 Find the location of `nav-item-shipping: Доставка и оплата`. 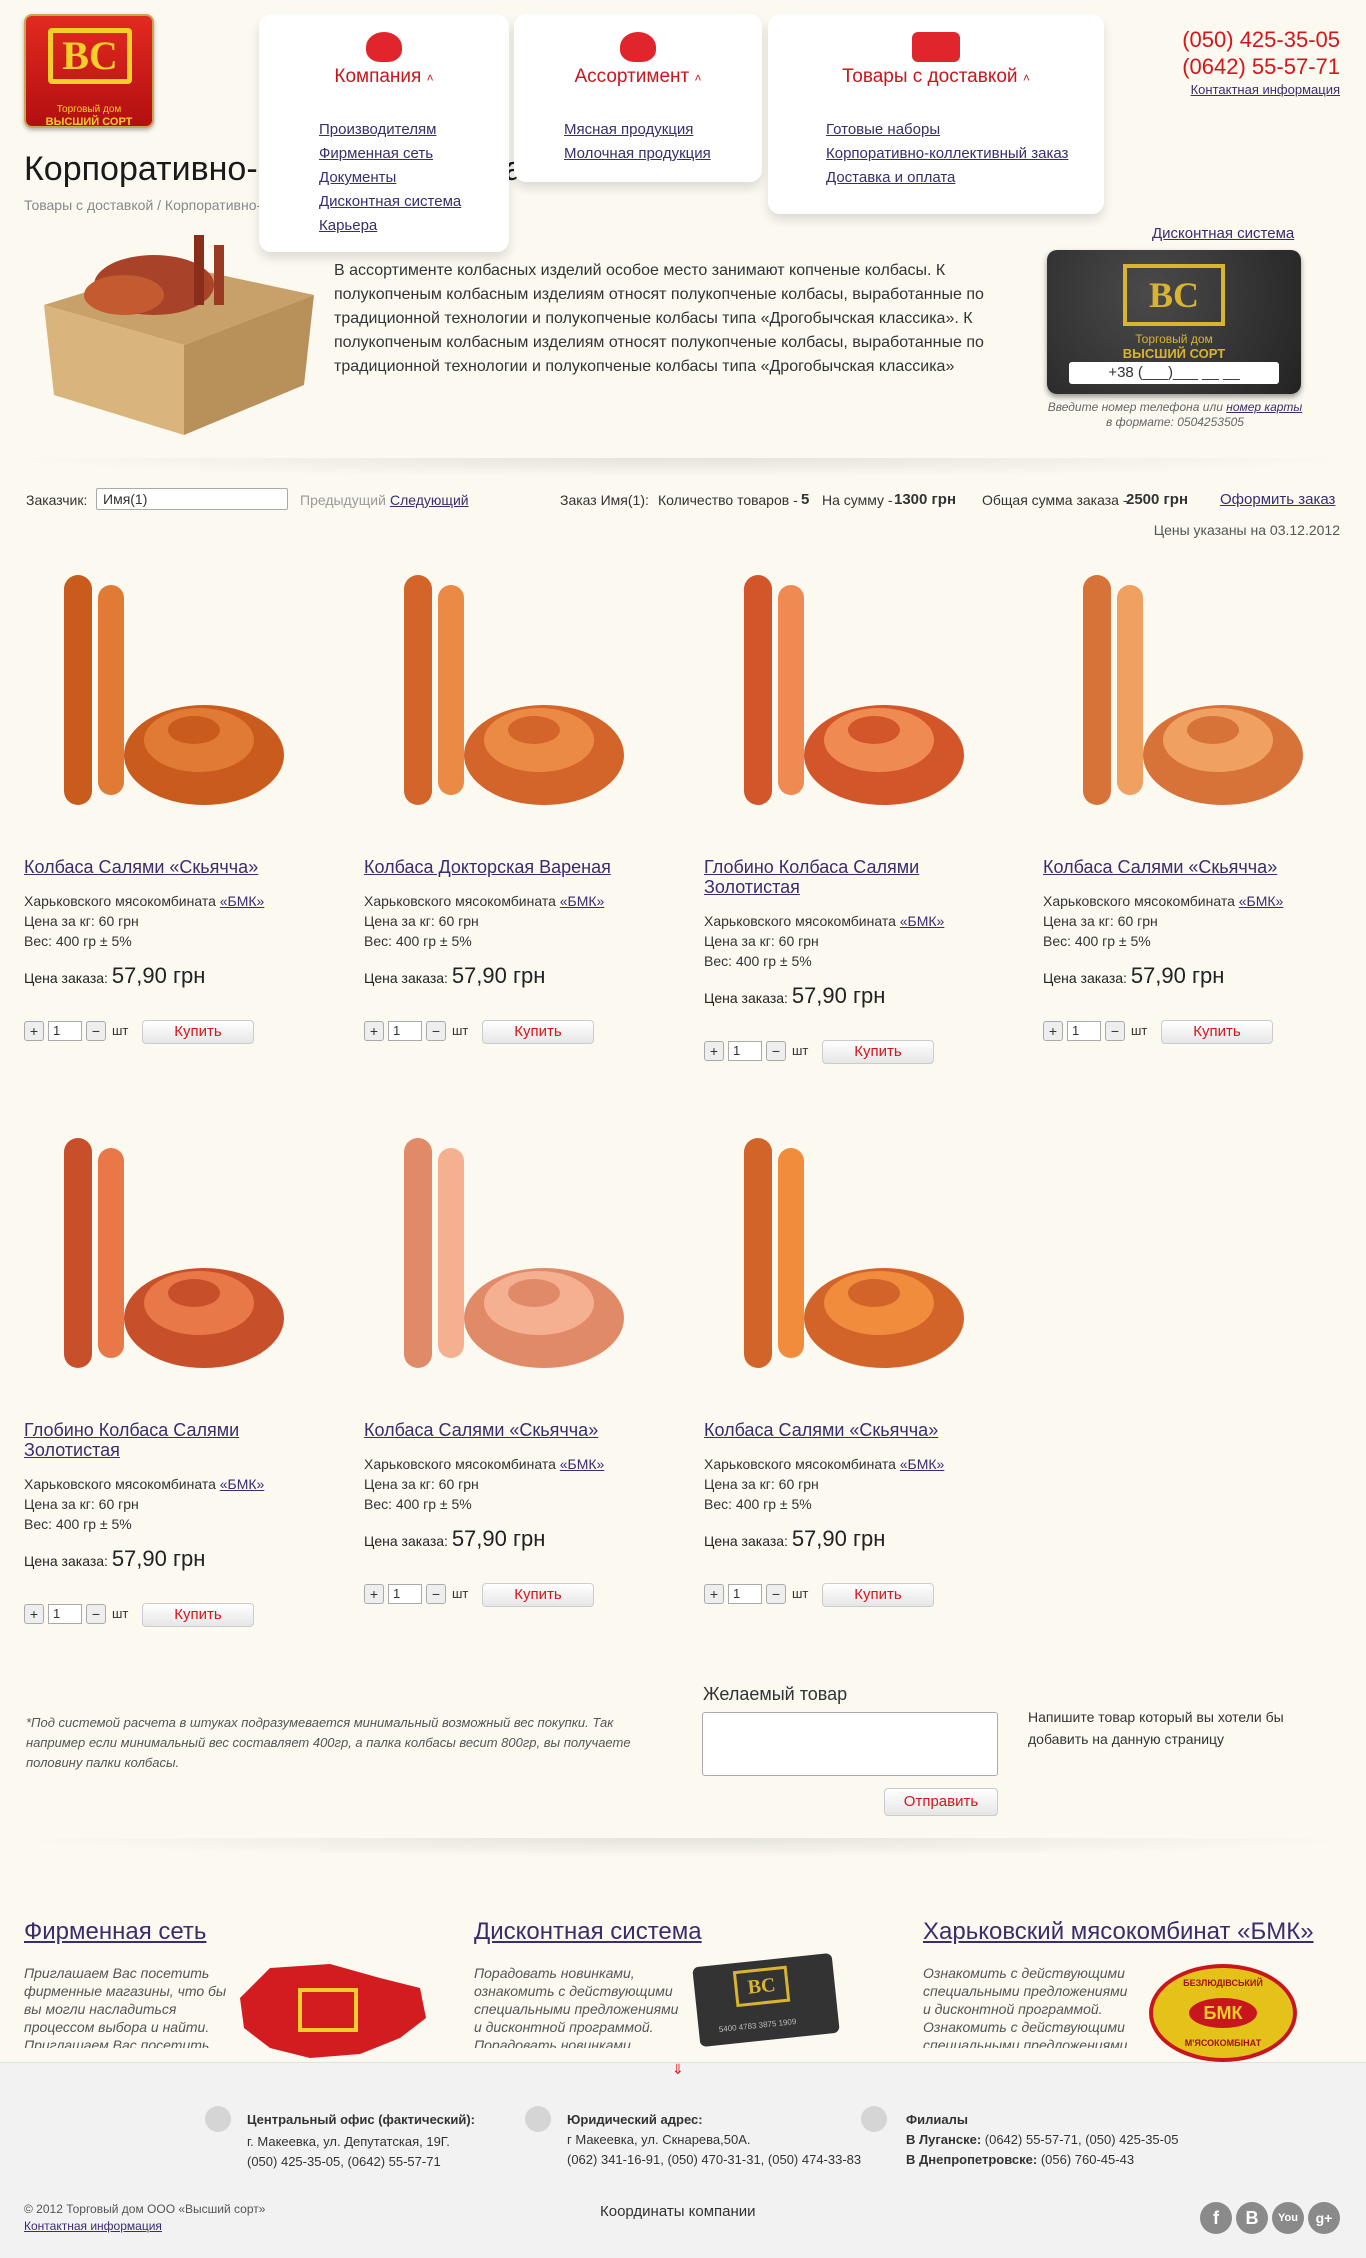

nav-item-shipping: Доставка и оплата is located at coordinates (890, 177).